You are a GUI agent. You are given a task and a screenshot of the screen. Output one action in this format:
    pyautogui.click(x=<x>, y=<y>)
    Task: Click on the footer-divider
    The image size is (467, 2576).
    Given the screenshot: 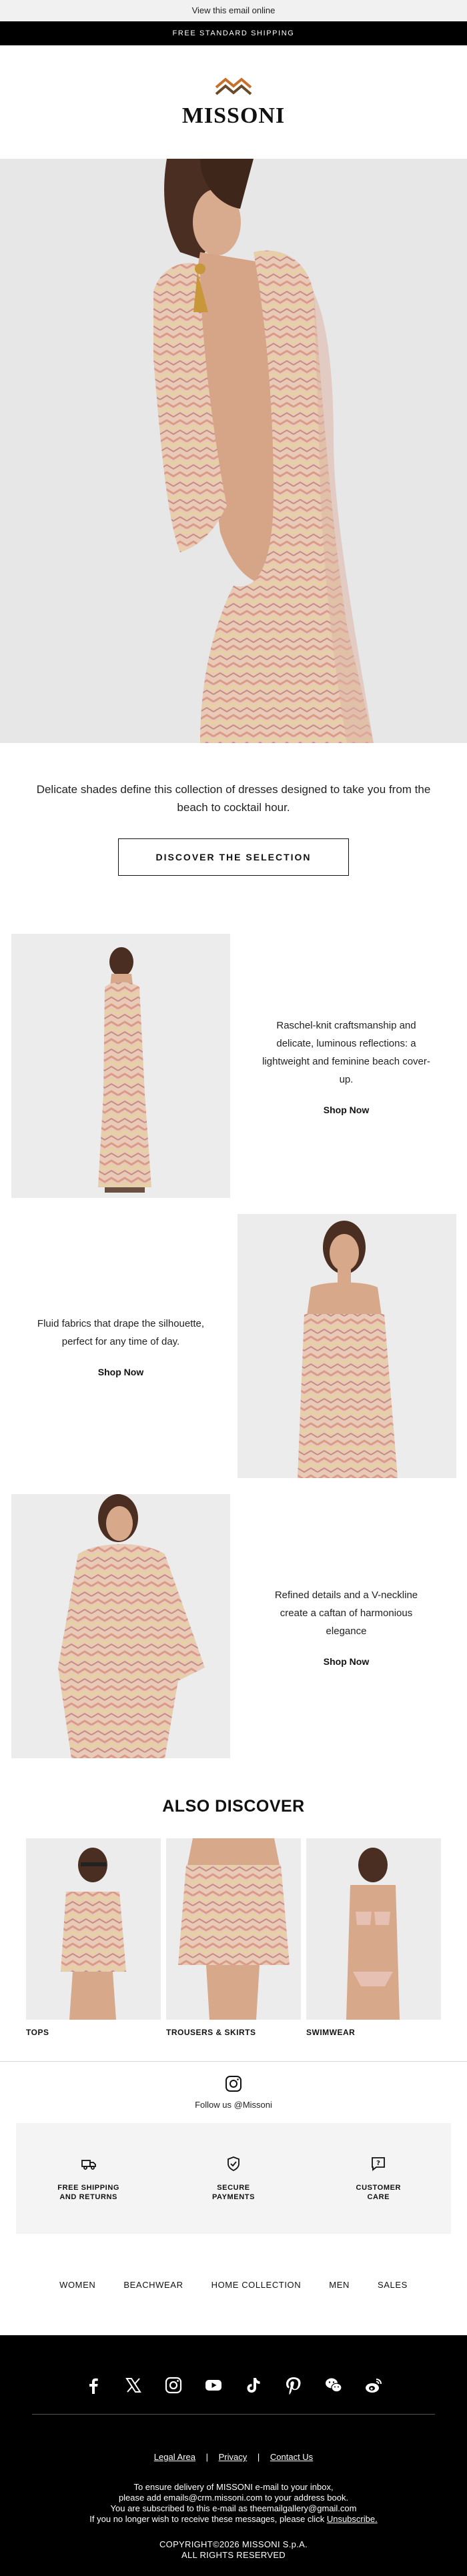 What is the action you would take?
    pyautogui.click(x=233, y=2414)
    